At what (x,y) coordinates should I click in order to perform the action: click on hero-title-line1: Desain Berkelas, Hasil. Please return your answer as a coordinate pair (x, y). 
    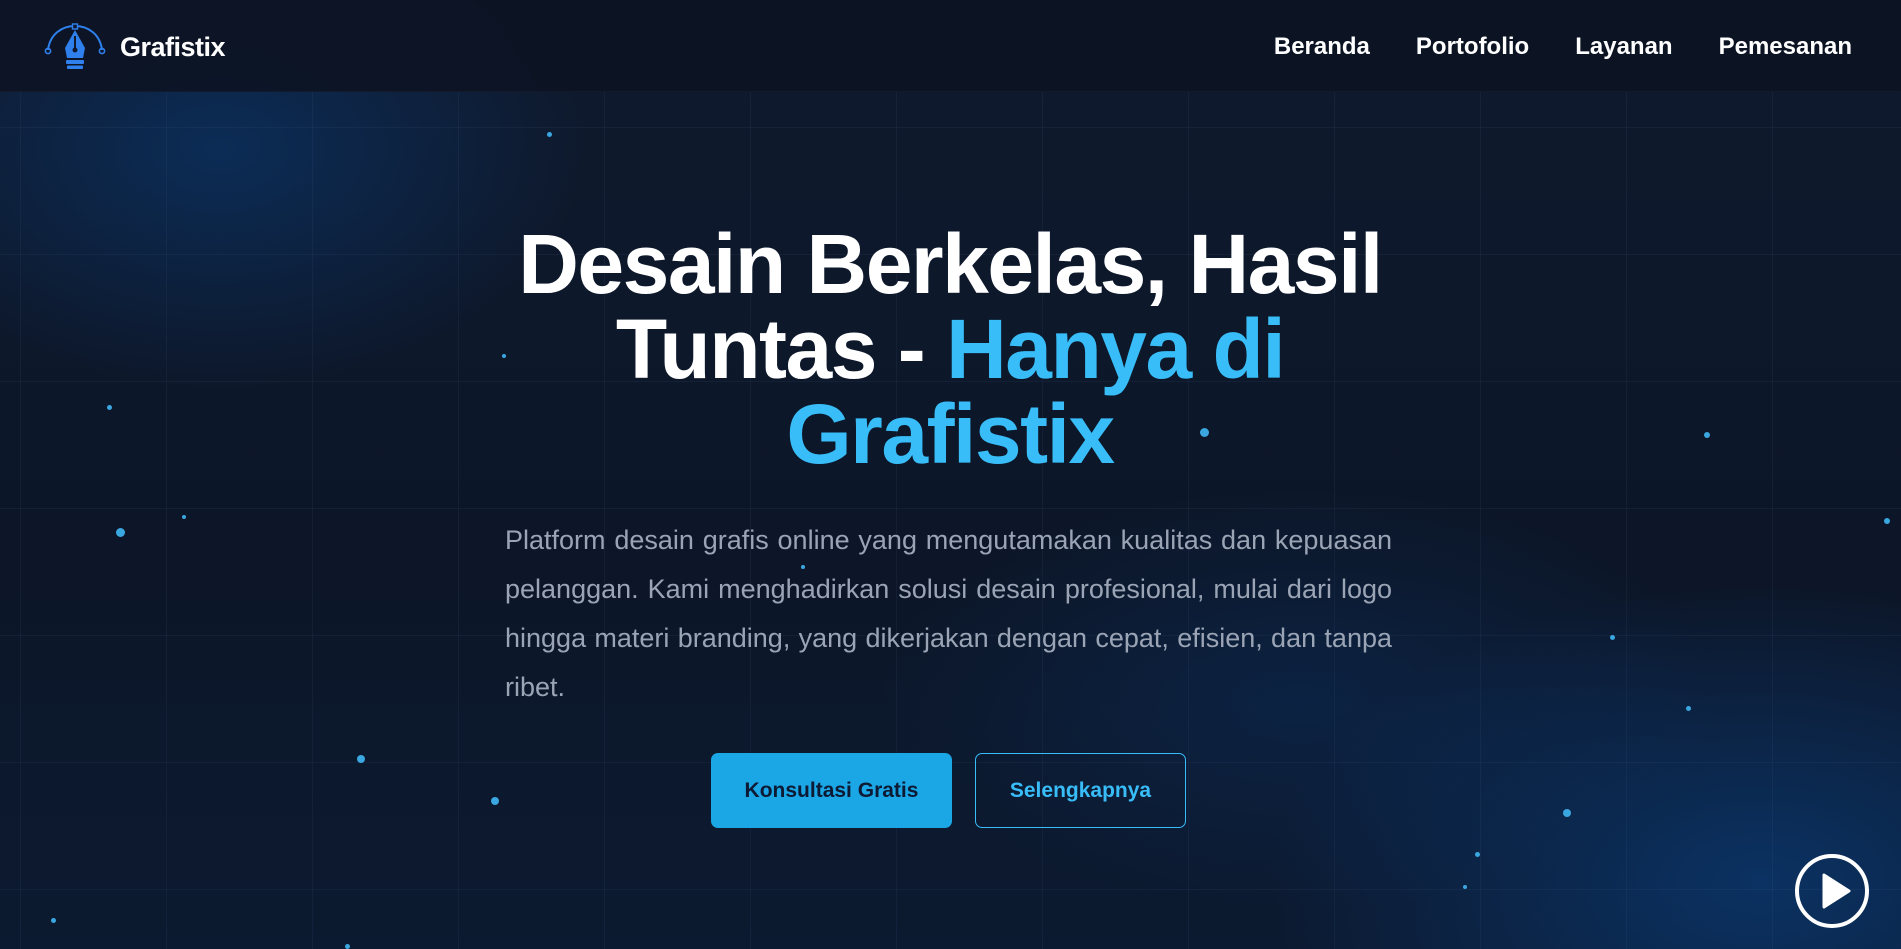
    Looking at the image, I should click on (950, 264).